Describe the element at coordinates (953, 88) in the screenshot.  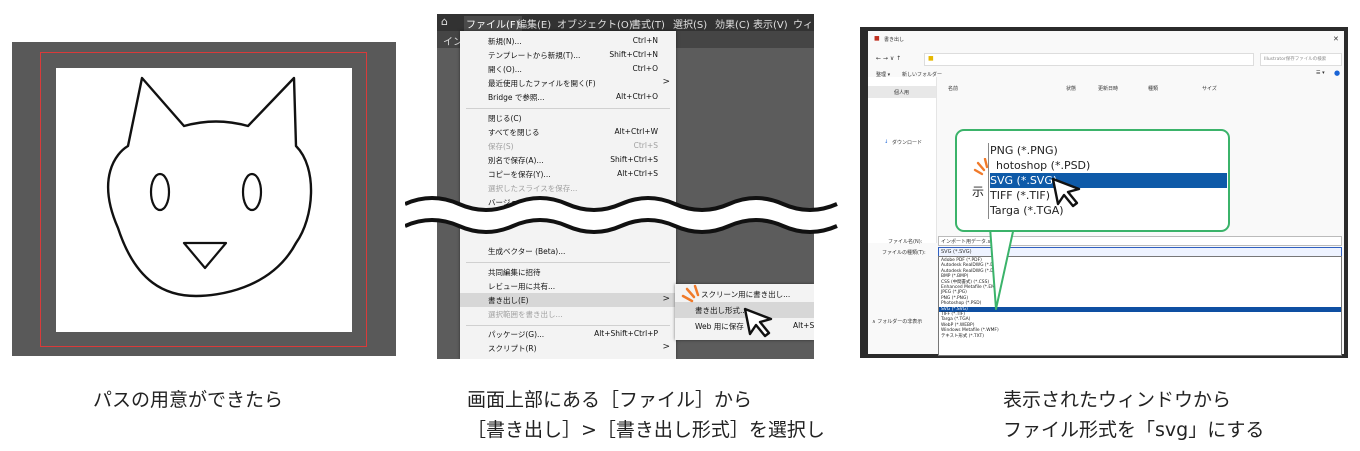
I see `column-name: 名前` at that location.